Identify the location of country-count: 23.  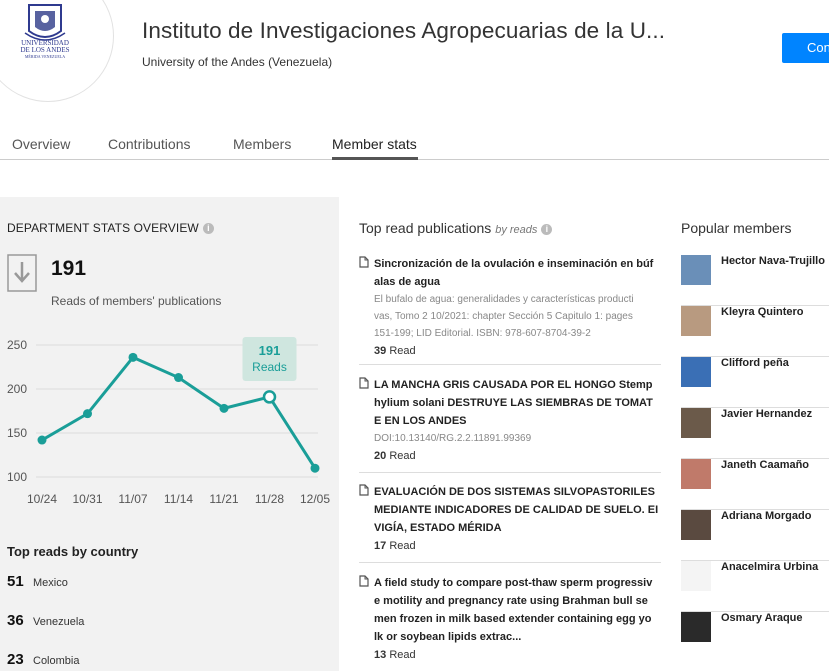
(15, 659).